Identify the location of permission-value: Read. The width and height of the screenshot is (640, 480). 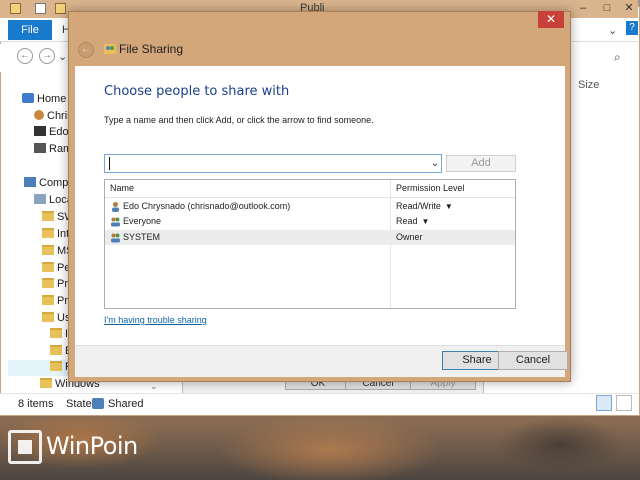
(407, 221).